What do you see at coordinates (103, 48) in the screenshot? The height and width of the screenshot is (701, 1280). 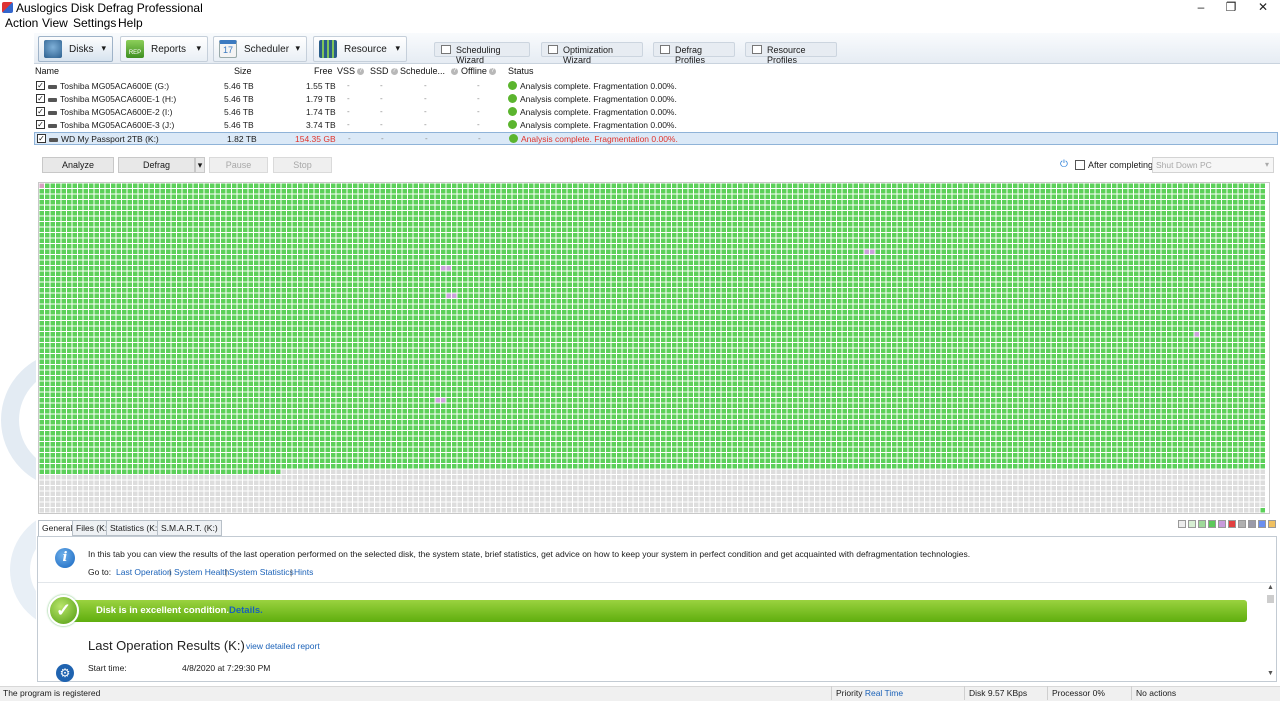 I see `disks-caret-icon: ▾` at bounding box center [103, 48].